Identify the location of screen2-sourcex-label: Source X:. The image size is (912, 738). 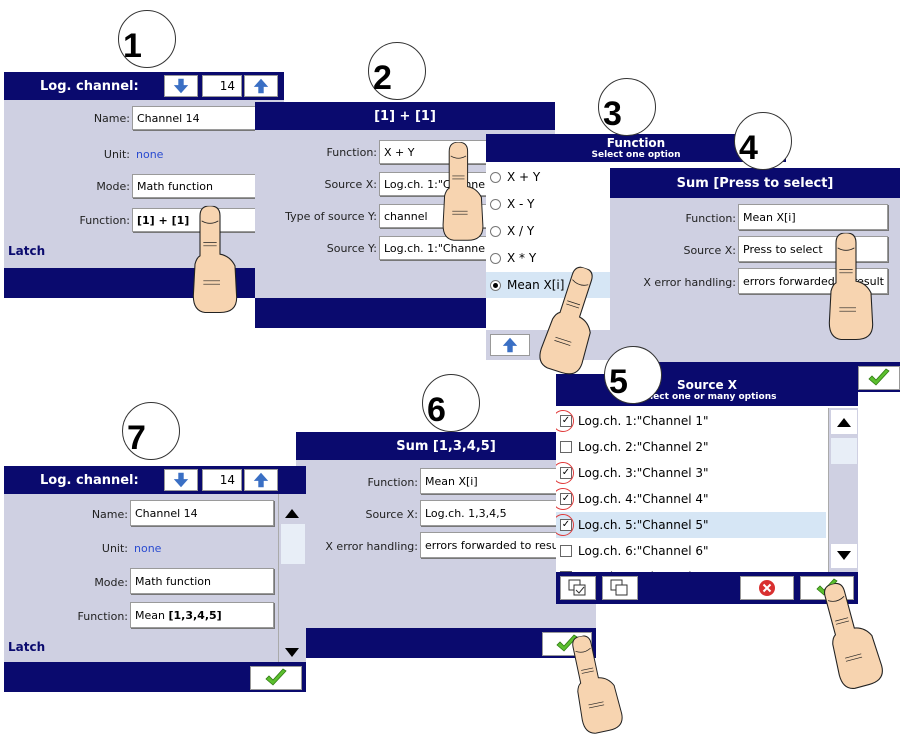
(350, 184).